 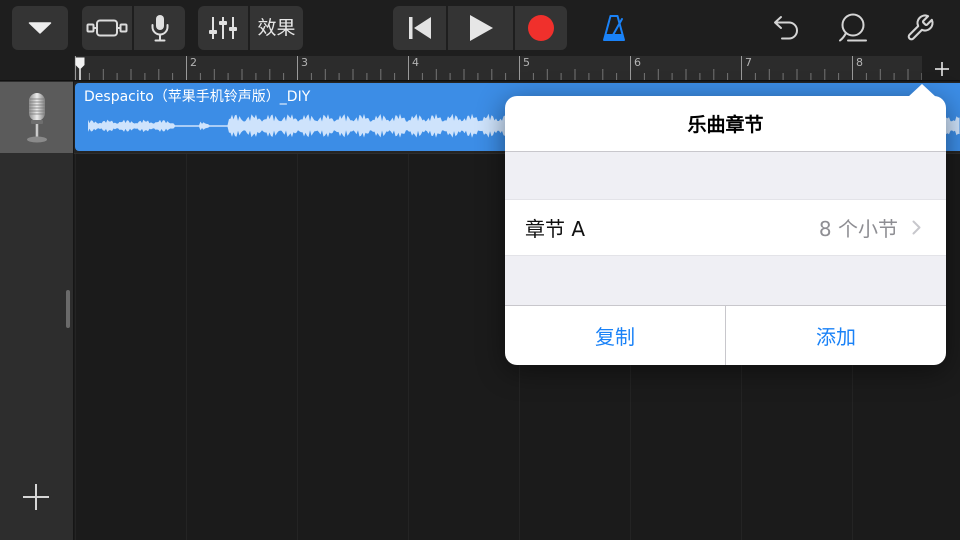 What do you see at coordinates (748, 62) in the screenshot?
I see `ruler-bar-number: 7` at bounding box center [748, 62].